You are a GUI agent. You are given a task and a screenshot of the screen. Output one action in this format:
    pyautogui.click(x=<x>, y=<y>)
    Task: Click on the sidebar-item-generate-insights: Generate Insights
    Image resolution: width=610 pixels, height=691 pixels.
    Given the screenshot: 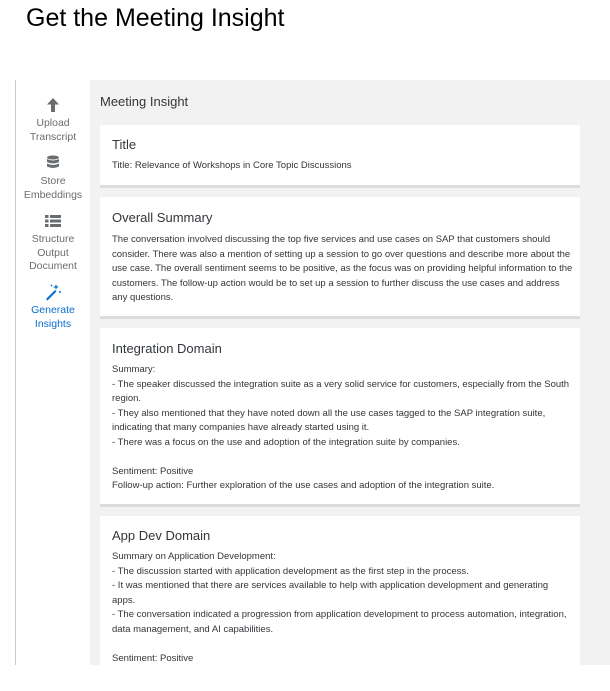 What is the action you would take?
    pyautogui.click(x=53, y=307)
    